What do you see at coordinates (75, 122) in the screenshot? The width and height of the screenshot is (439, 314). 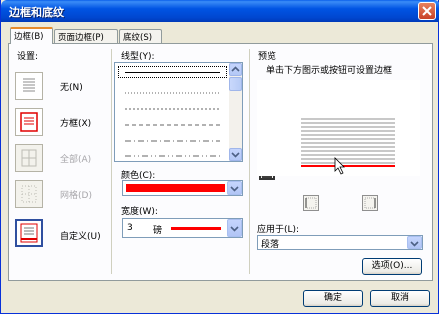 I see `setting-box-label: 方框(X)` at bounding box center [75, 122].